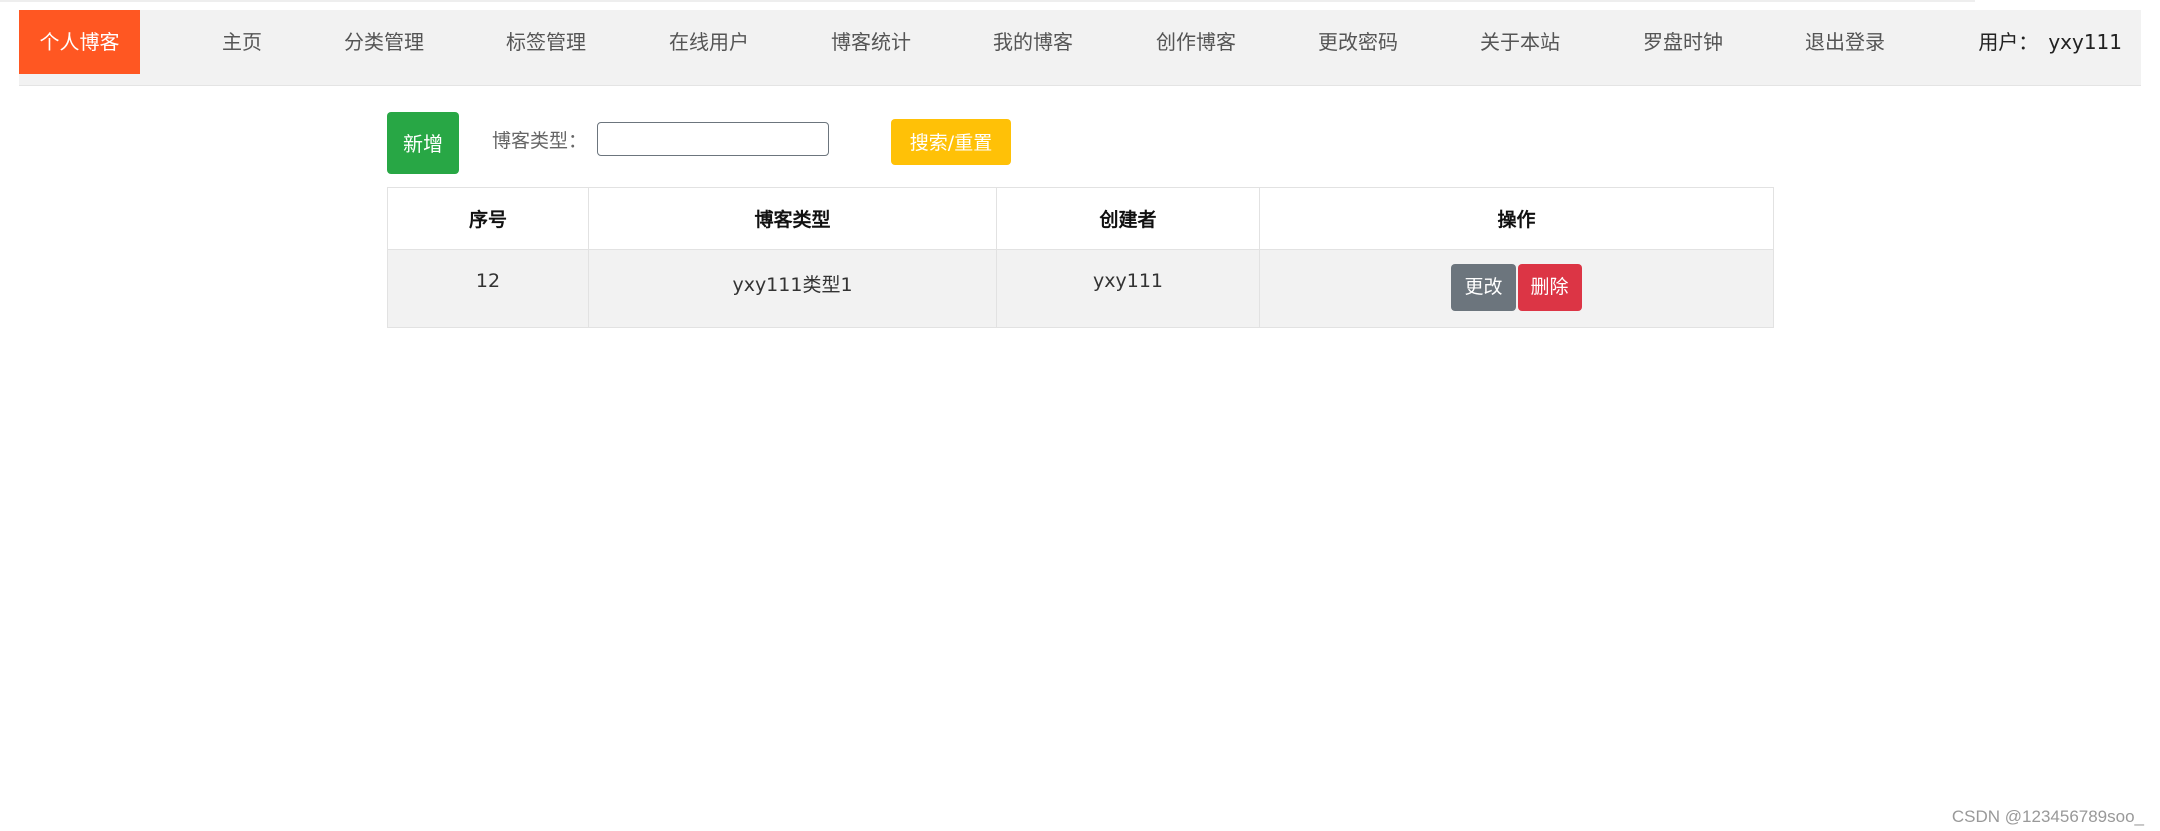 The width and height of the screenshot is (2160, 831). What do you see at coordinates (709, 42) in the screenshot?
I see `nav-item-online-users: 在线用户` at bounding box center [709, 42].